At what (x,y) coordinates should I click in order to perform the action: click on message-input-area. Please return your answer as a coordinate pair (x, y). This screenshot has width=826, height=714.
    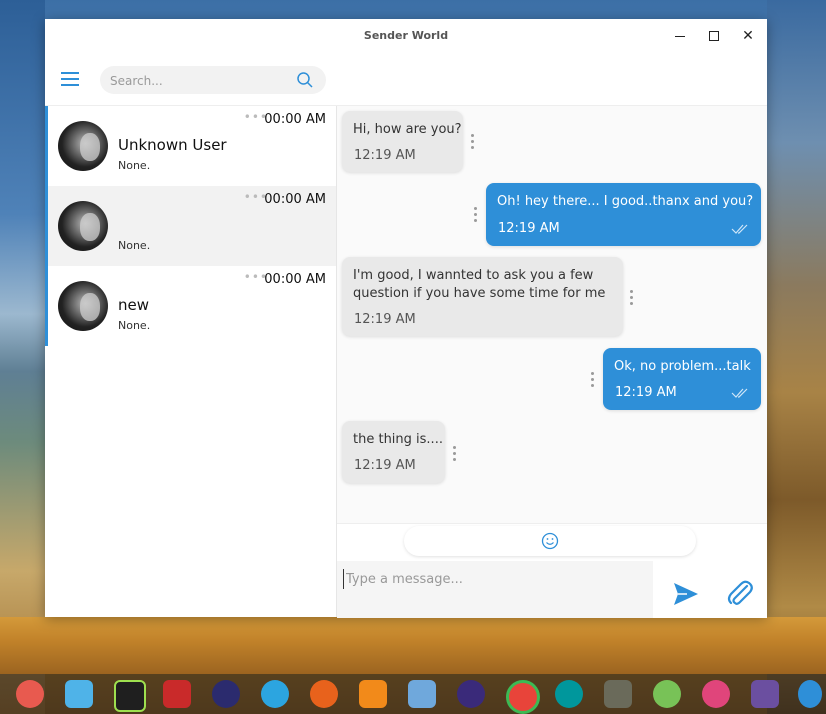
    Looking at the image, I should click on (495, 589).